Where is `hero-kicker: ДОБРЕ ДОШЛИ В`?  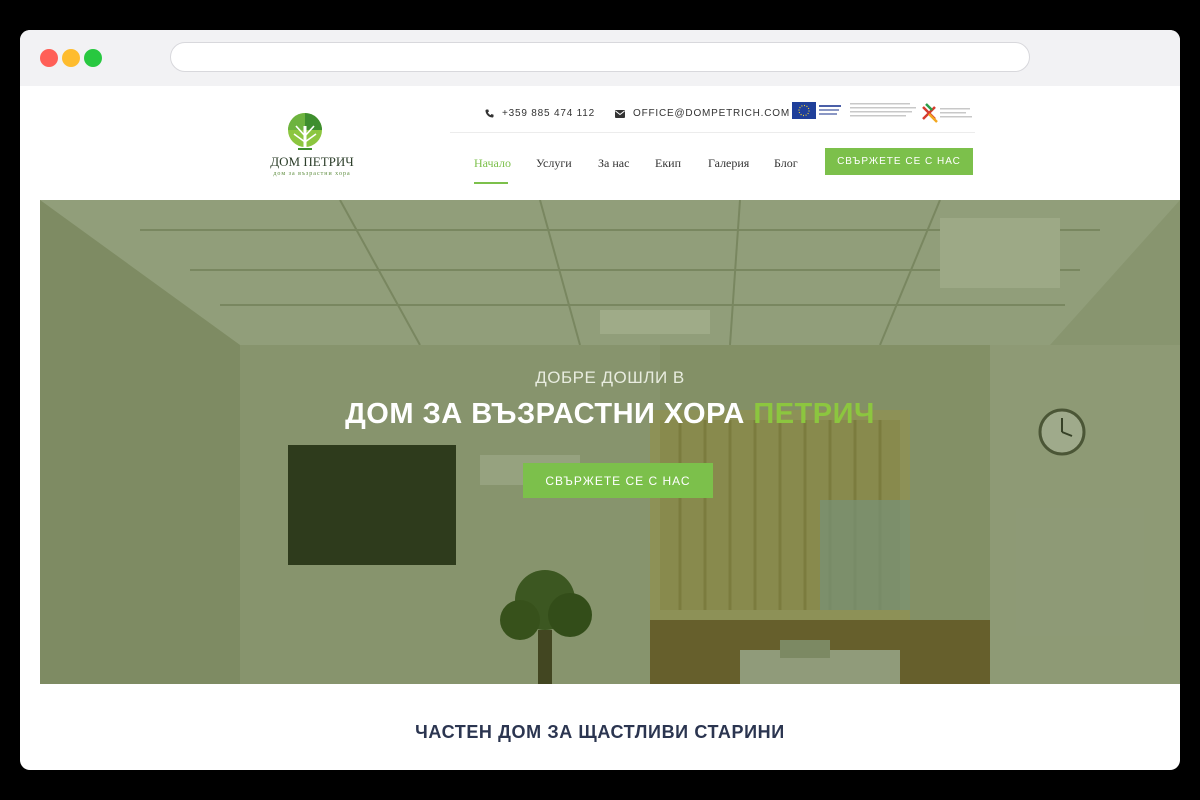
hero-kicker: ДОБРЕ ДОШЛИ В is located at coordinates (610, 377).